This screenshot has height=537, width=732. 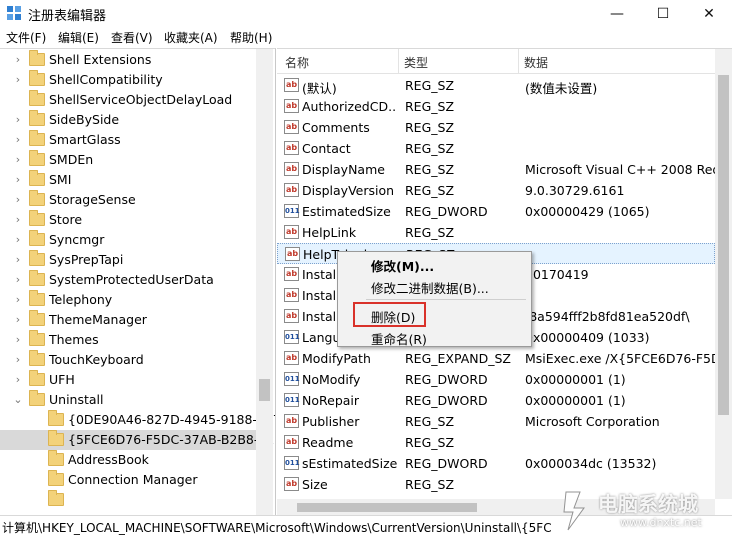 What do you see at coordinates (389, 314) in the screenshot?
I see `delete-highlight-box` at bounding box center [389, 314].